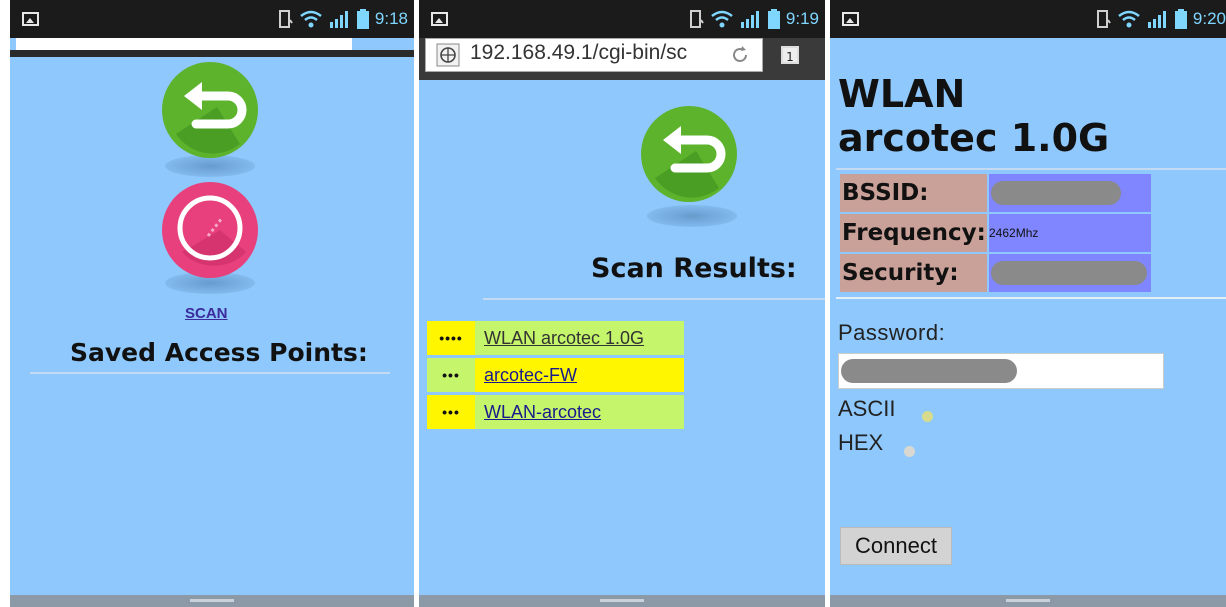 This screenshot has width=1226, height=607. I want to click on toolbar-divider, so click(212, 53).